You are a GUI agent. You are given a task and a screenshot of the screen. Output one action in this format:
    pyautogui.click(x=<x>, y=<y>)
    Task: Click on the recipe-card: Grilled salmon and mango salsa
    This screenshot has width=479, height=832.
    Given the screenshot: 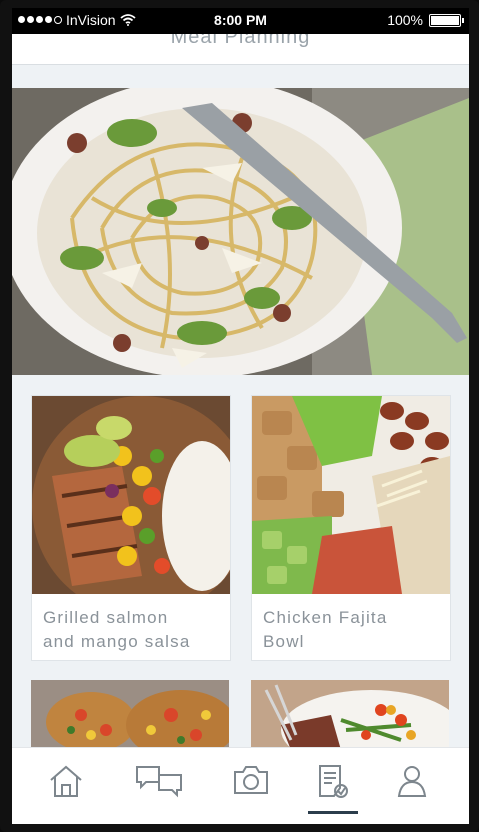 What is the action you would take?
    pyautogui.click(x=131, y=528)
    